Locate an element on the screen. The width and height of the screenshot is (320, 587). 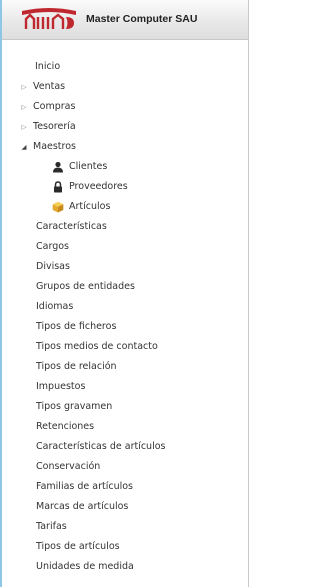
nav-label: Inicio is located at coordinates (48, 66).